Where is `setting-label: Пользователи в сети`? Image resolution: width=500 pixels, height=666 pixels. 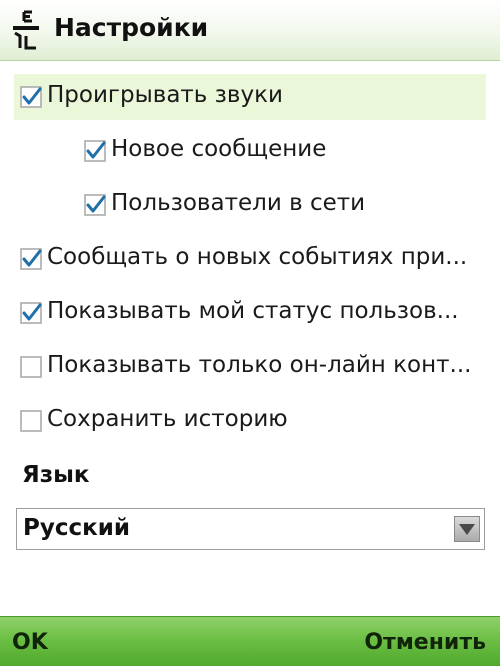
setting-label: Пользователи в сети is located at coordinates (238, 203).